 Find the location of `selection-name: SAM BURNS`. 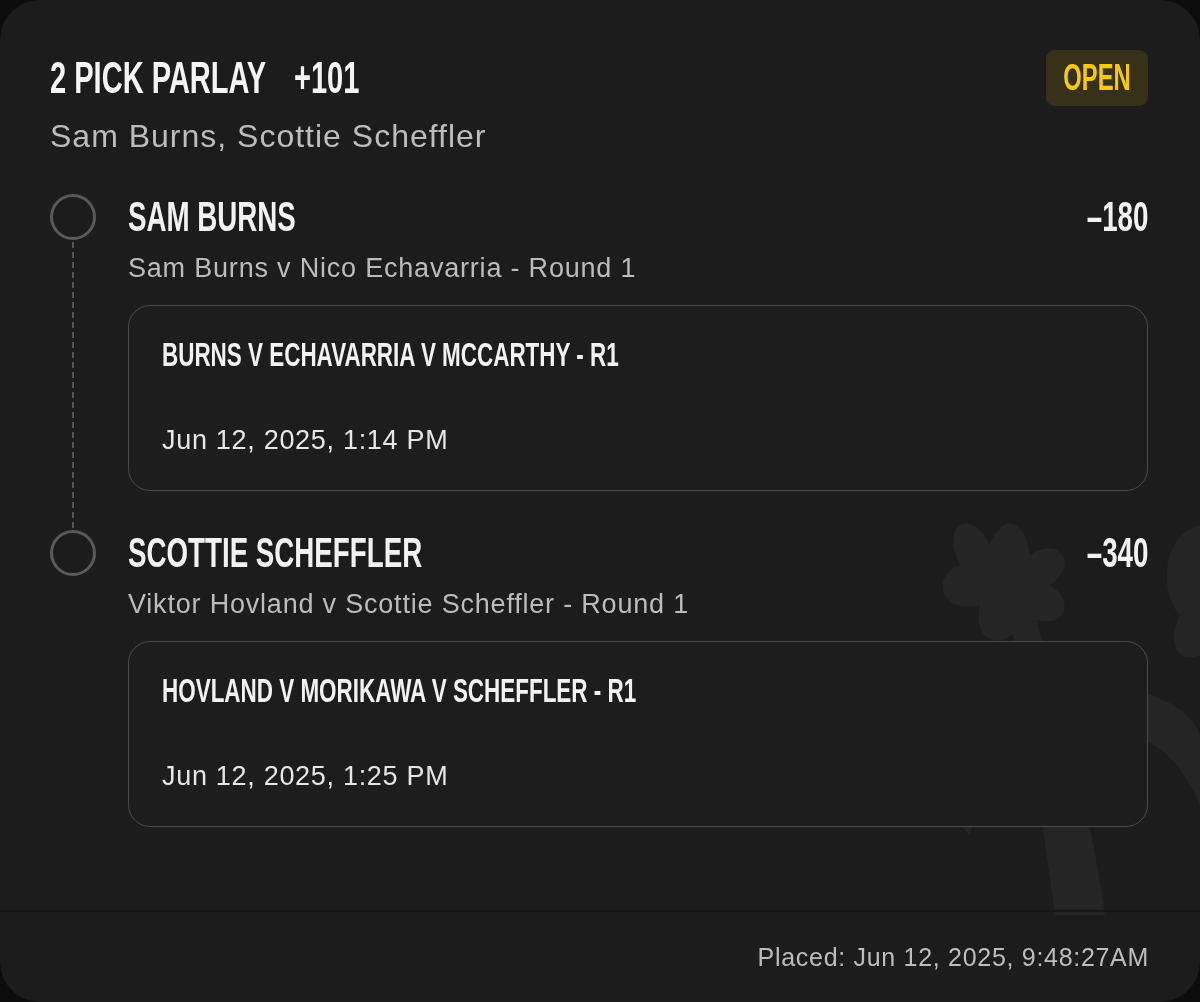

selection-name: SAM BURNS is located at coordinates (212, 217).